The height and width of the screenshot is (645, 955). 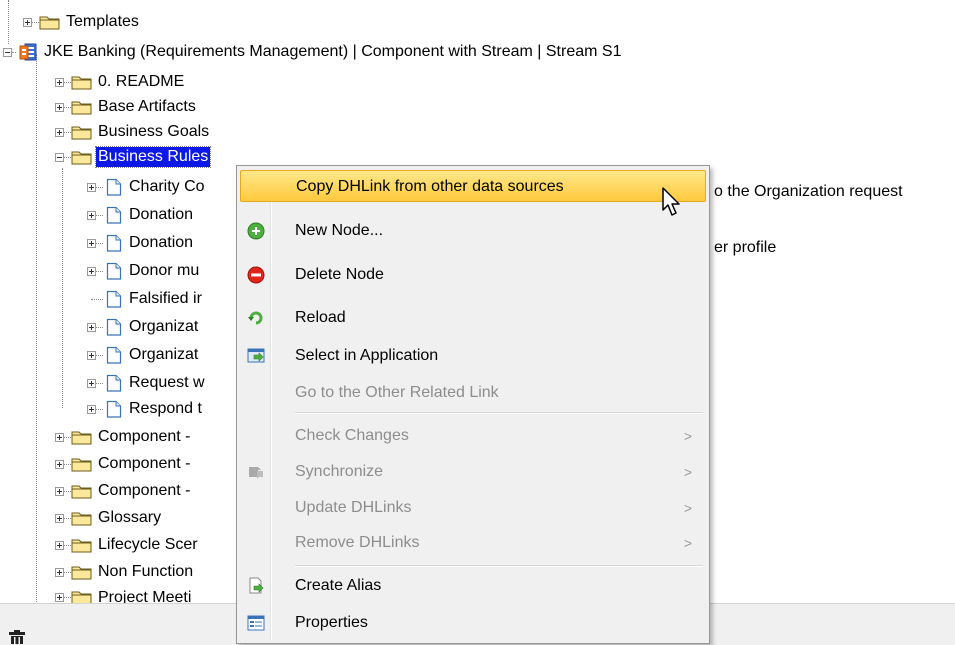 I want to click on menu-item-update-dhlinks: Update DHLinks >, so click(x=473, y=508).